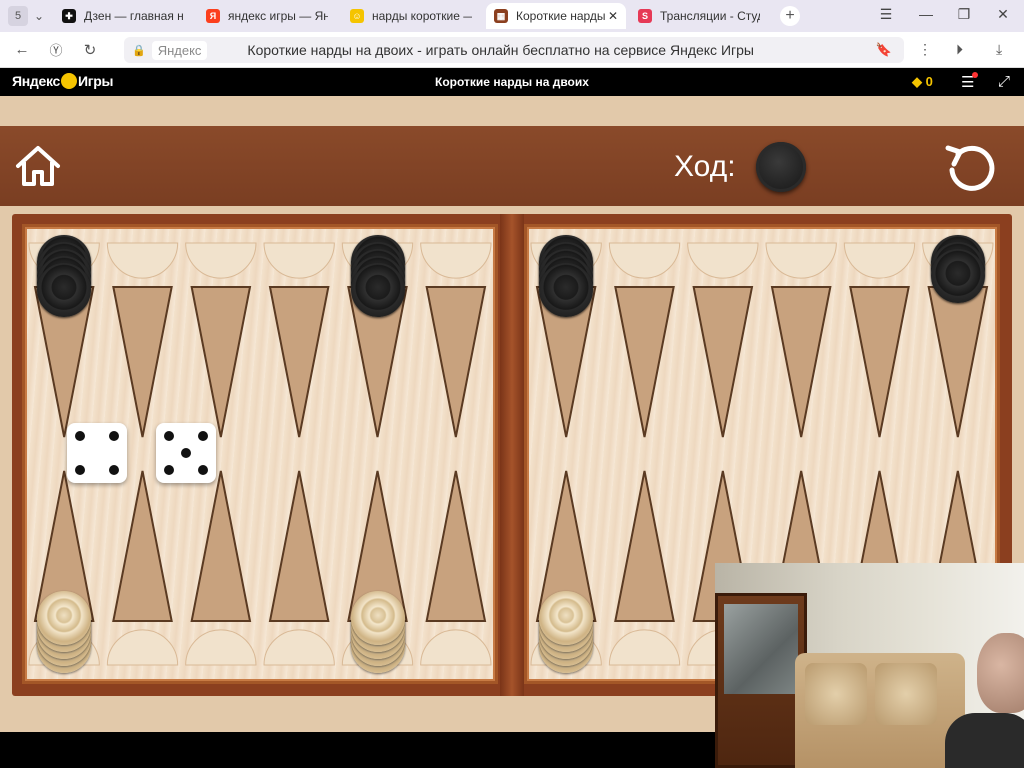 Image resolution: width=1024 pixels, height=768 pixels. I want to click on more-vertical-icon: ⋮, so click(925, 49).